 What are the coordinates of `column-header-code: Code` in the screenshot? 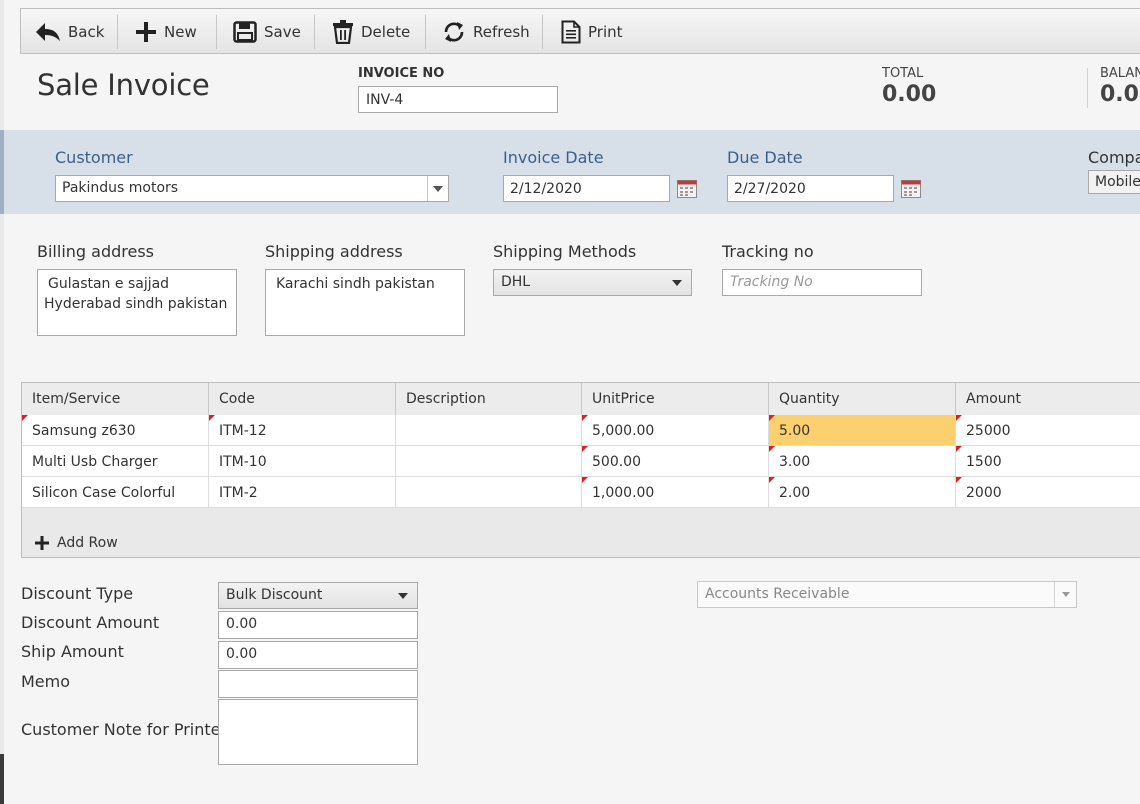 It's located at (302, 399).